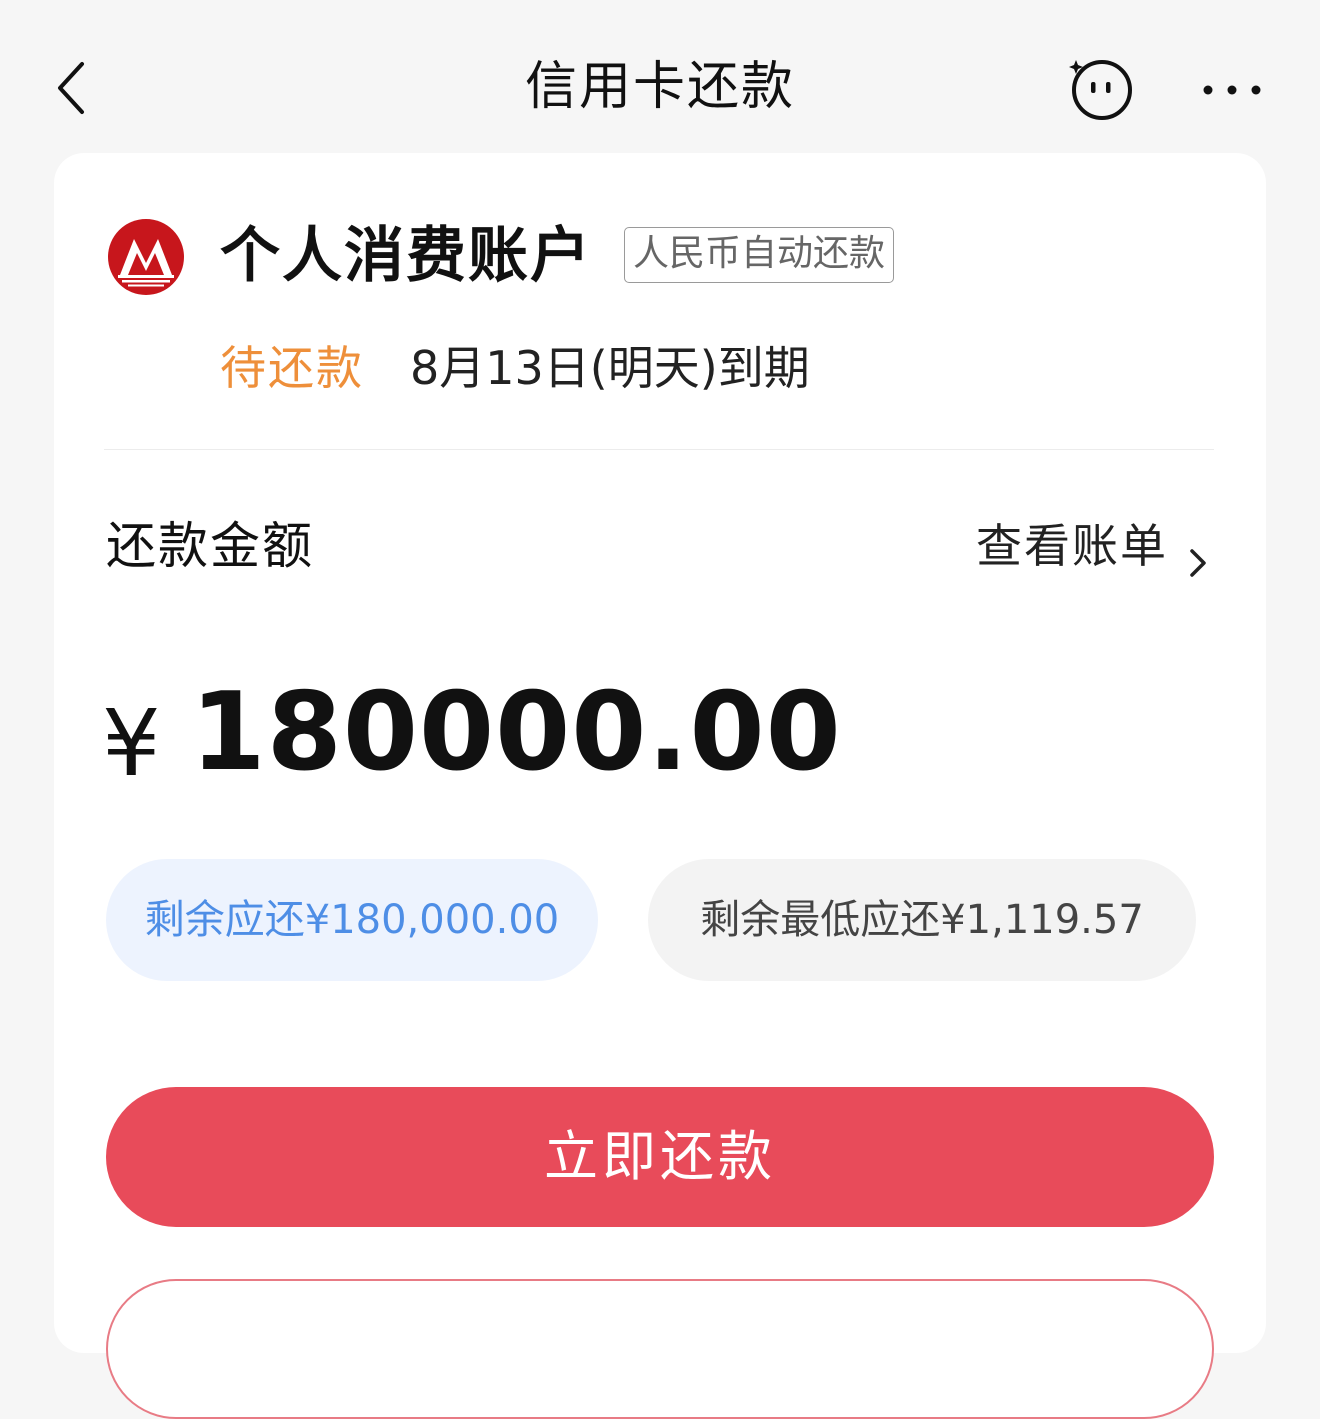  What do you see at coordinates (1101, 89) in the screenshot?
I see `assistant-face-icon` at bounding box center [1101, 89].